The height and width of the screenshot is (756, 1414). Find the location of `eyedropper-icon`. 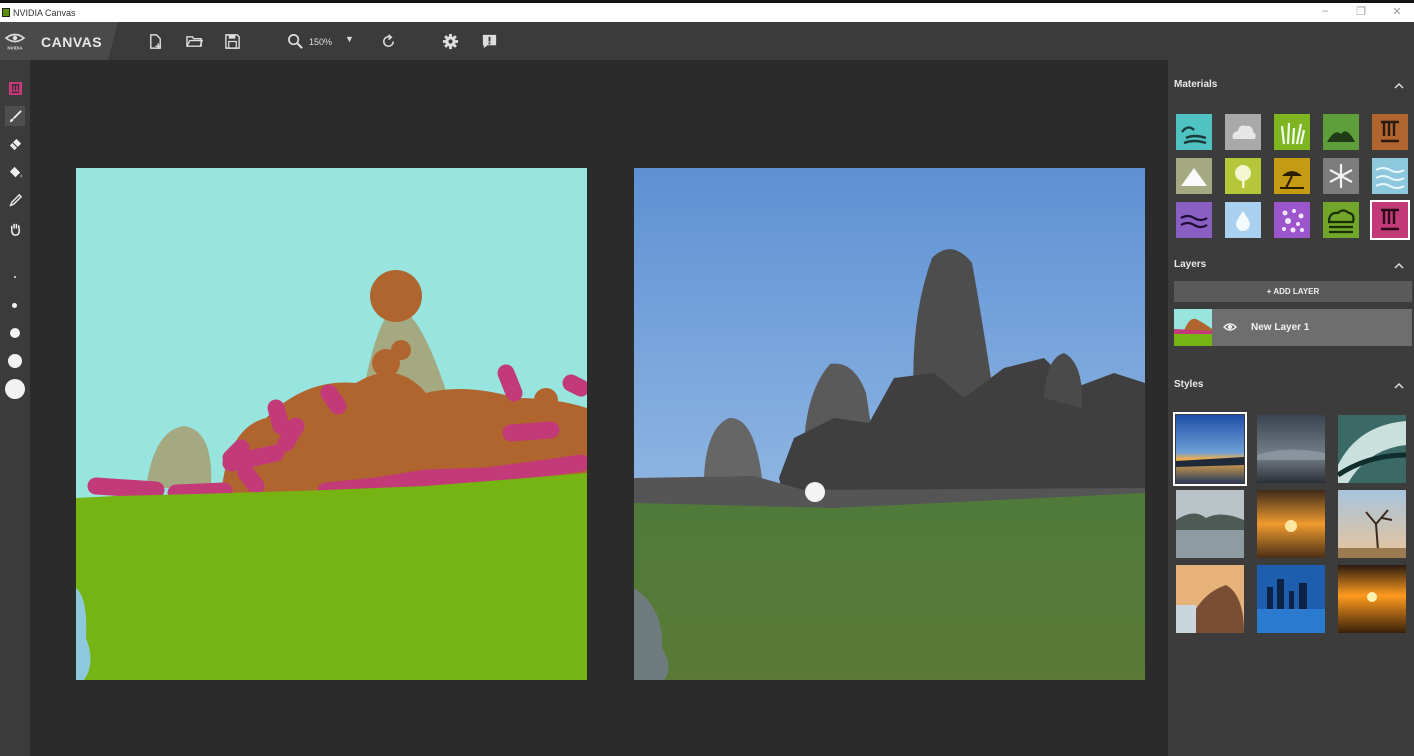

eyedropper-icon is located at coordinates (15, 200).